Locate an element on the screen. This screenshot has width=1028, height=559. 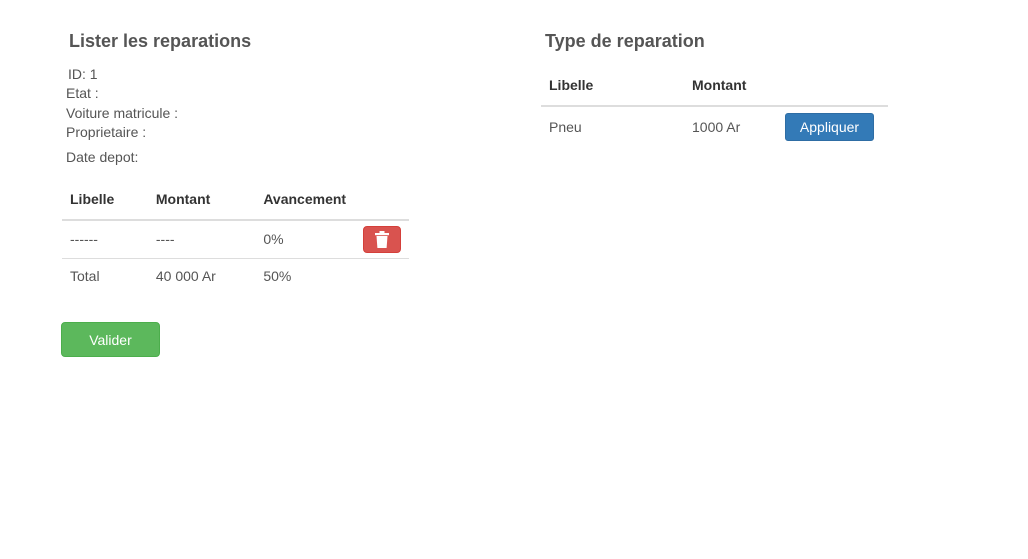
table-header-row: Libelle Montant Avancement is located at coordinates (235, 199).